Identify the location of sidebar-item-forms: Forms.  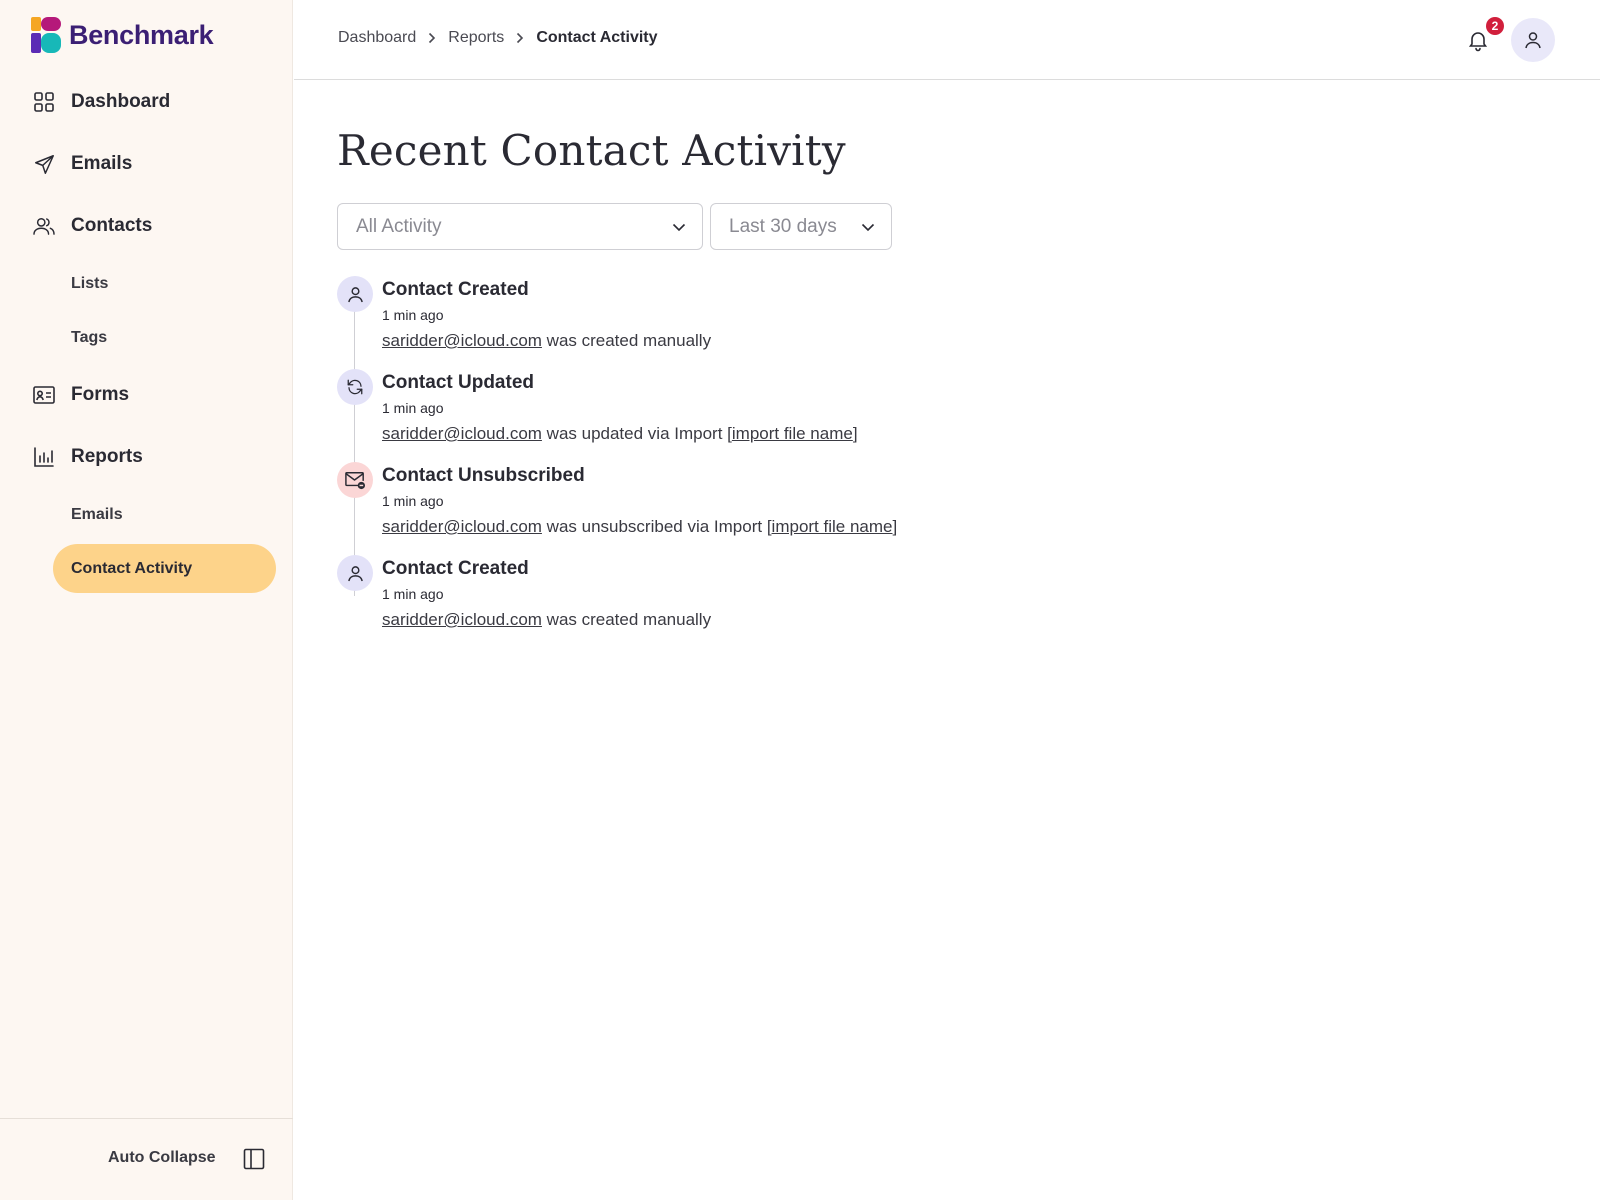
(81, 395).